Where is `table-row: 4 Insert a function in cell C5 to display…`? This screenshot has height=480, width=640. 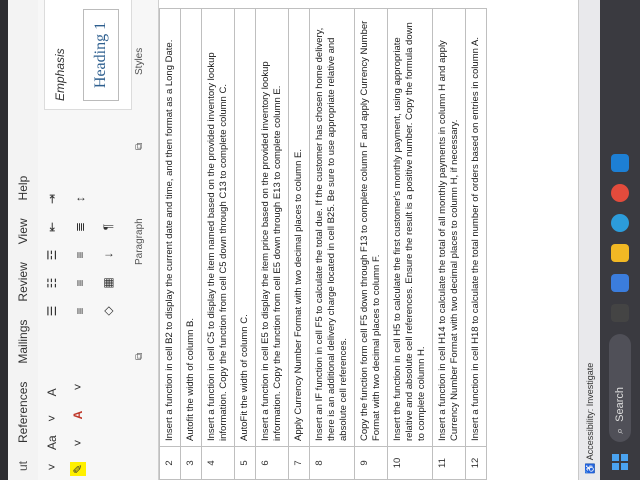 table-row: 4 Insert a function in cell C5 to display… is located at coordinates (218, 244).